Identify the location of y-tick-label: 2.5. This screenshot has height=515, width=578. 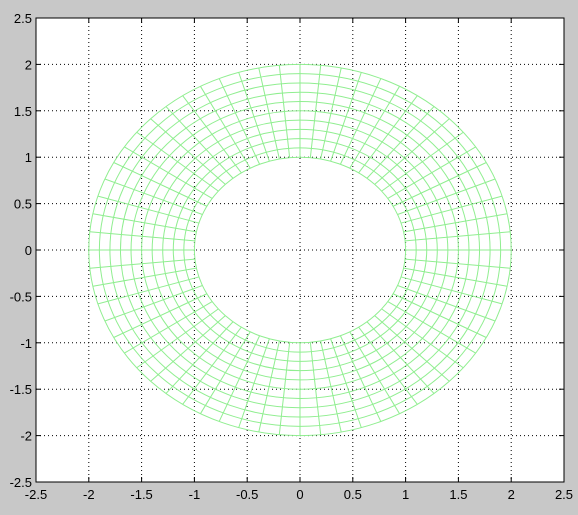
(23, 18).